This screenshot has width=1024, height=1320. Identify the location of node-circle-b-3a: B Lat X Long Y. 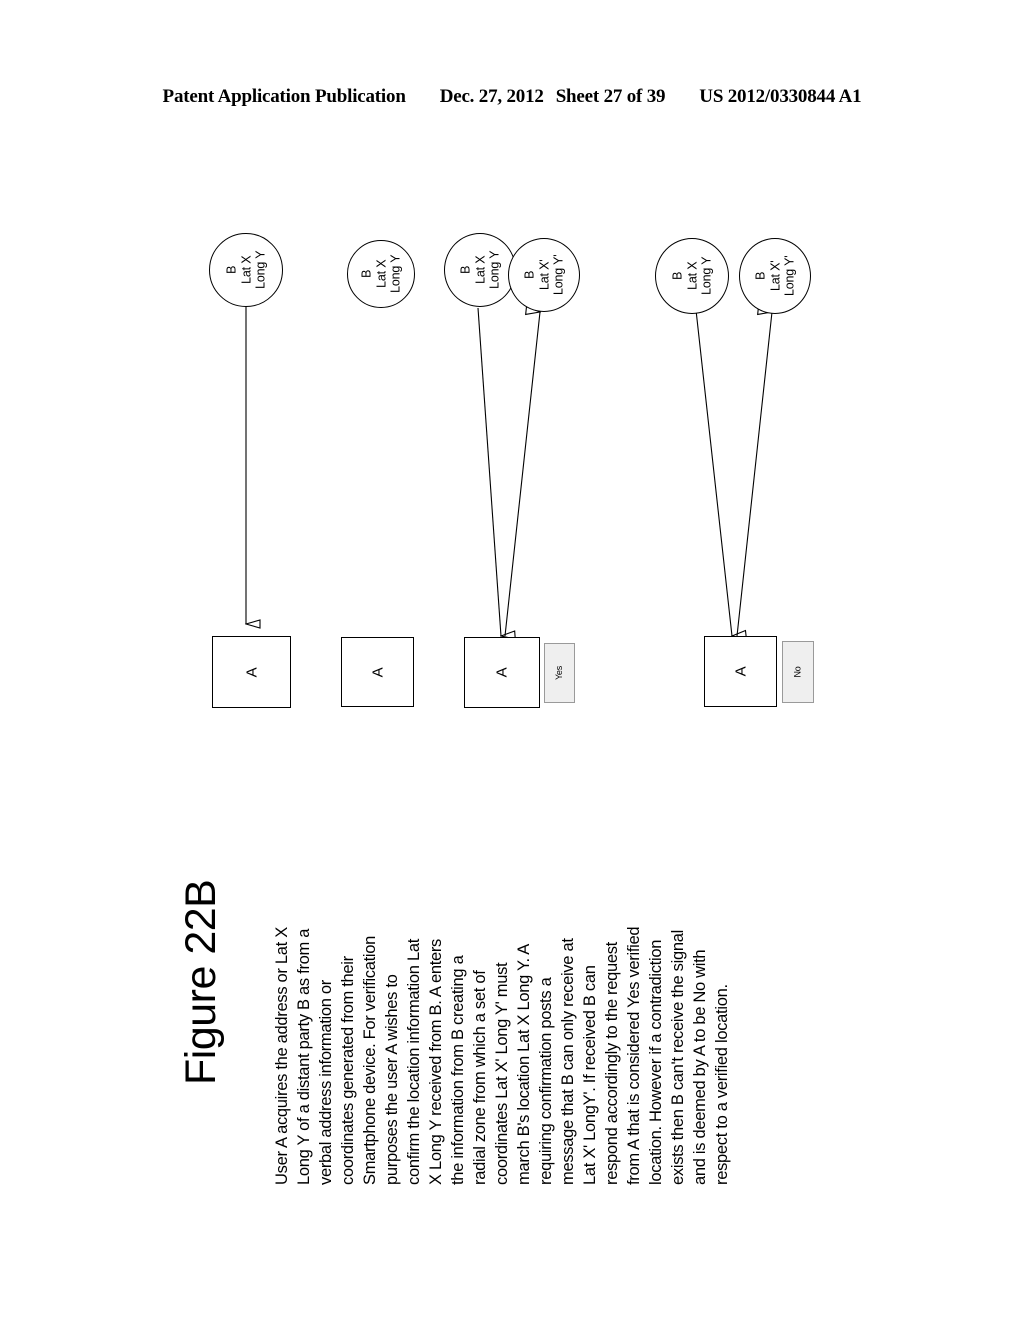
(480, 270).